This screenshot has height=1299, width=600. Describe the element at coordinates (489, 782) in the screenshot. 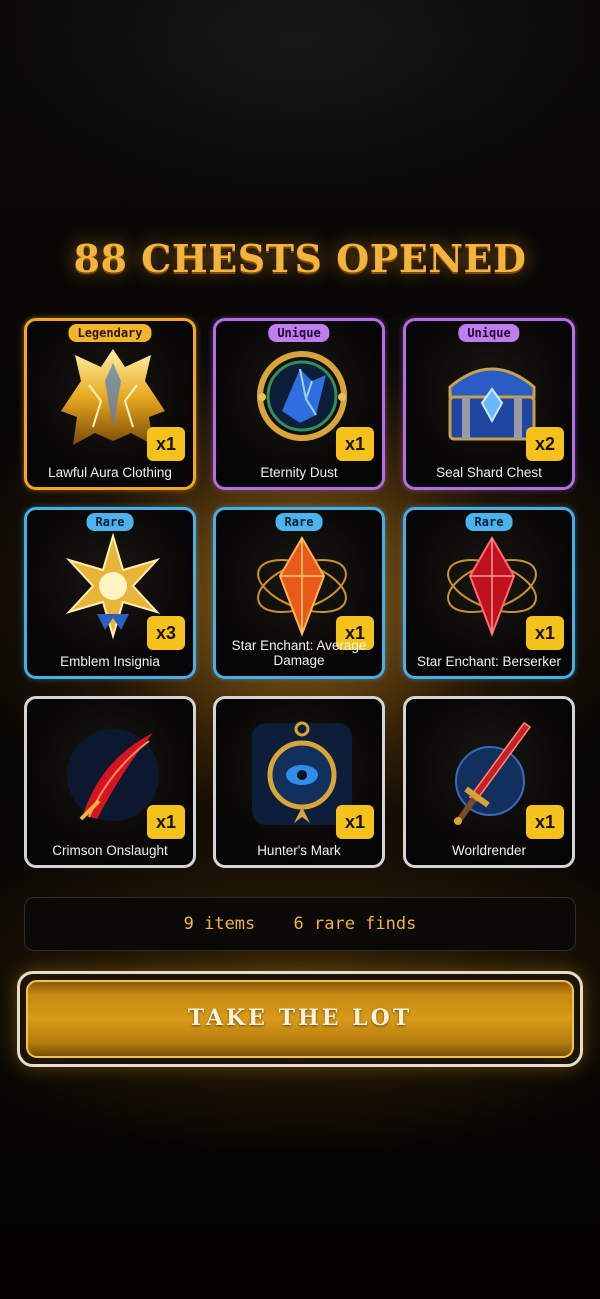

I see `reward-card-worldrender: x1 Worldrender` at that location.